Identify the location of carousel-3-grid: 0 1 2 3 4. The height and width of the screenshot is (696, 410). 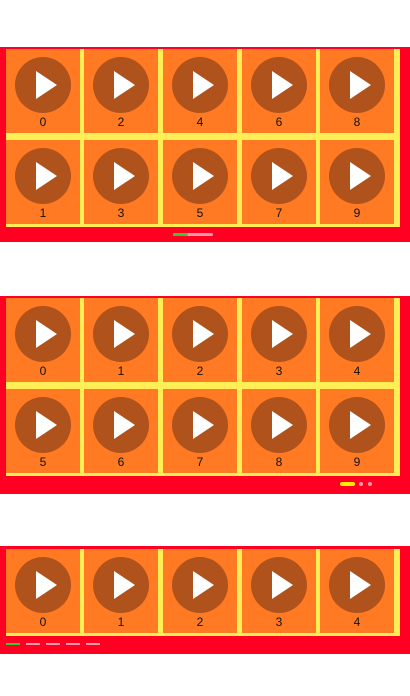
(203, 592).